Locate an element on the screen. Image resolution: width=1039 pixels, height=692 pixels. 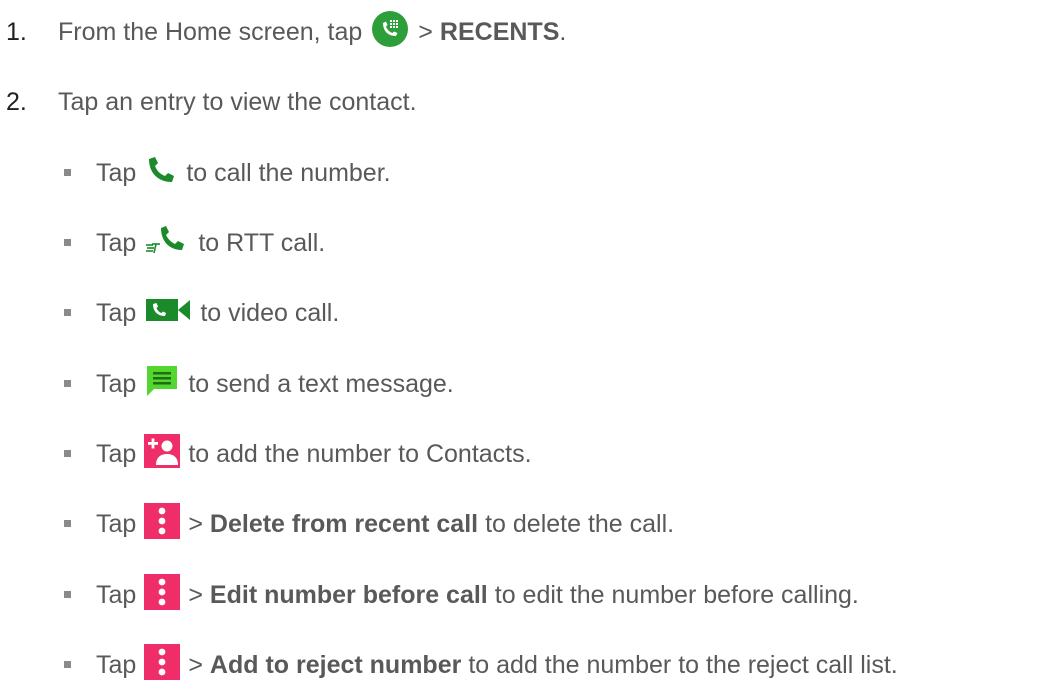
phone-call-icon is located at coordinates (161, 173).